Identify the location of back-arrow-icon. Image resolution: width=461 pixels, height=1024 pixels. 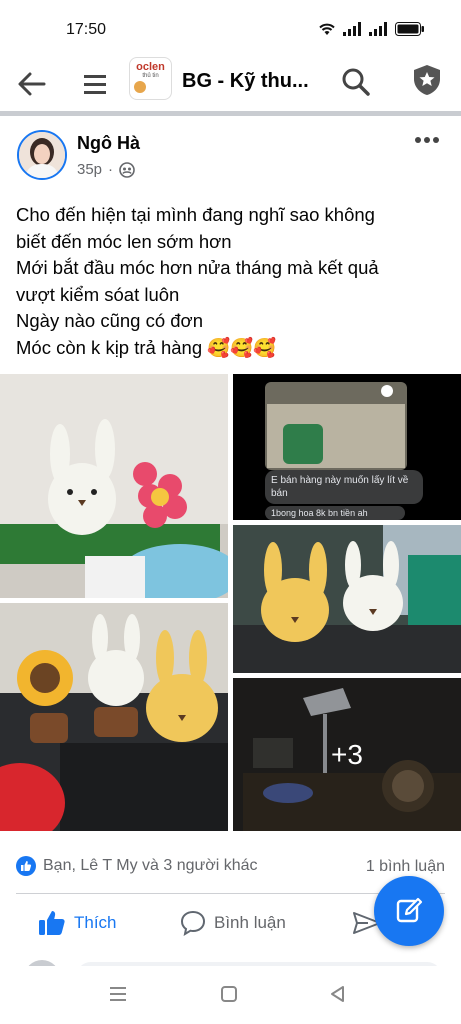
(32, 84).